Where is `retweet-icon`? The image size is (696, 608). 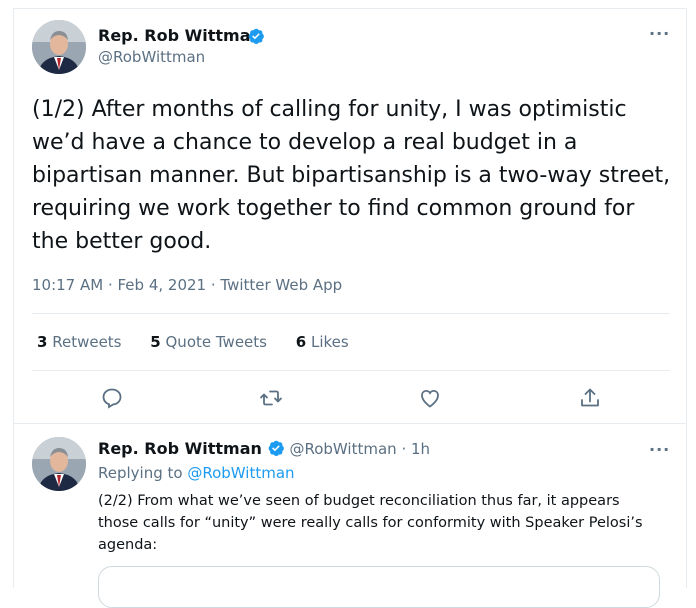
retweet-icon is located at coordinates (271, 398).